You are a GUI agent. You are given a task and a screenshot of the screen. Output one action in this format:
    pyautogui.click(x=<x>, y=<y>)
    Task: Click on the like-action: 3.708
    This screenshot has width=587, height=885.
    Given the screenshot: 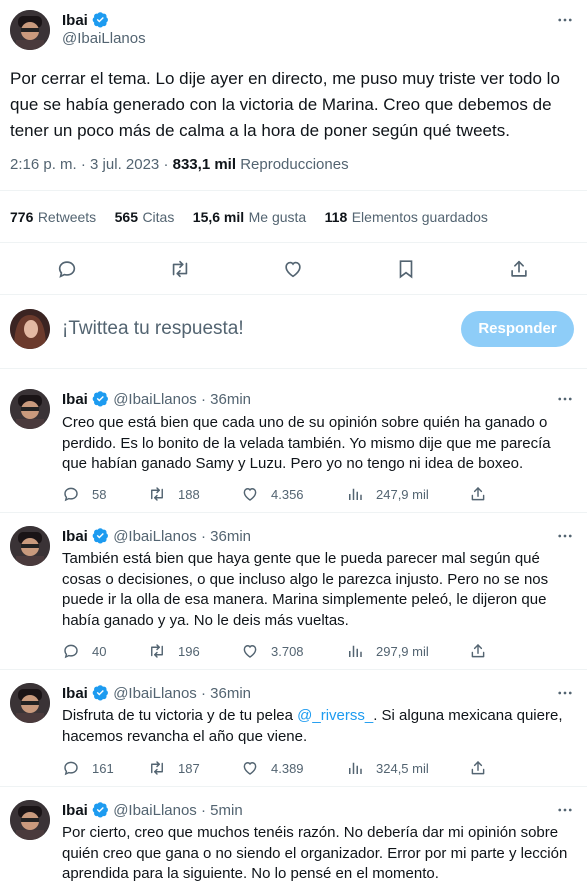 What is the action you would take?
    pyautogui.click(x=272, y=651)
    